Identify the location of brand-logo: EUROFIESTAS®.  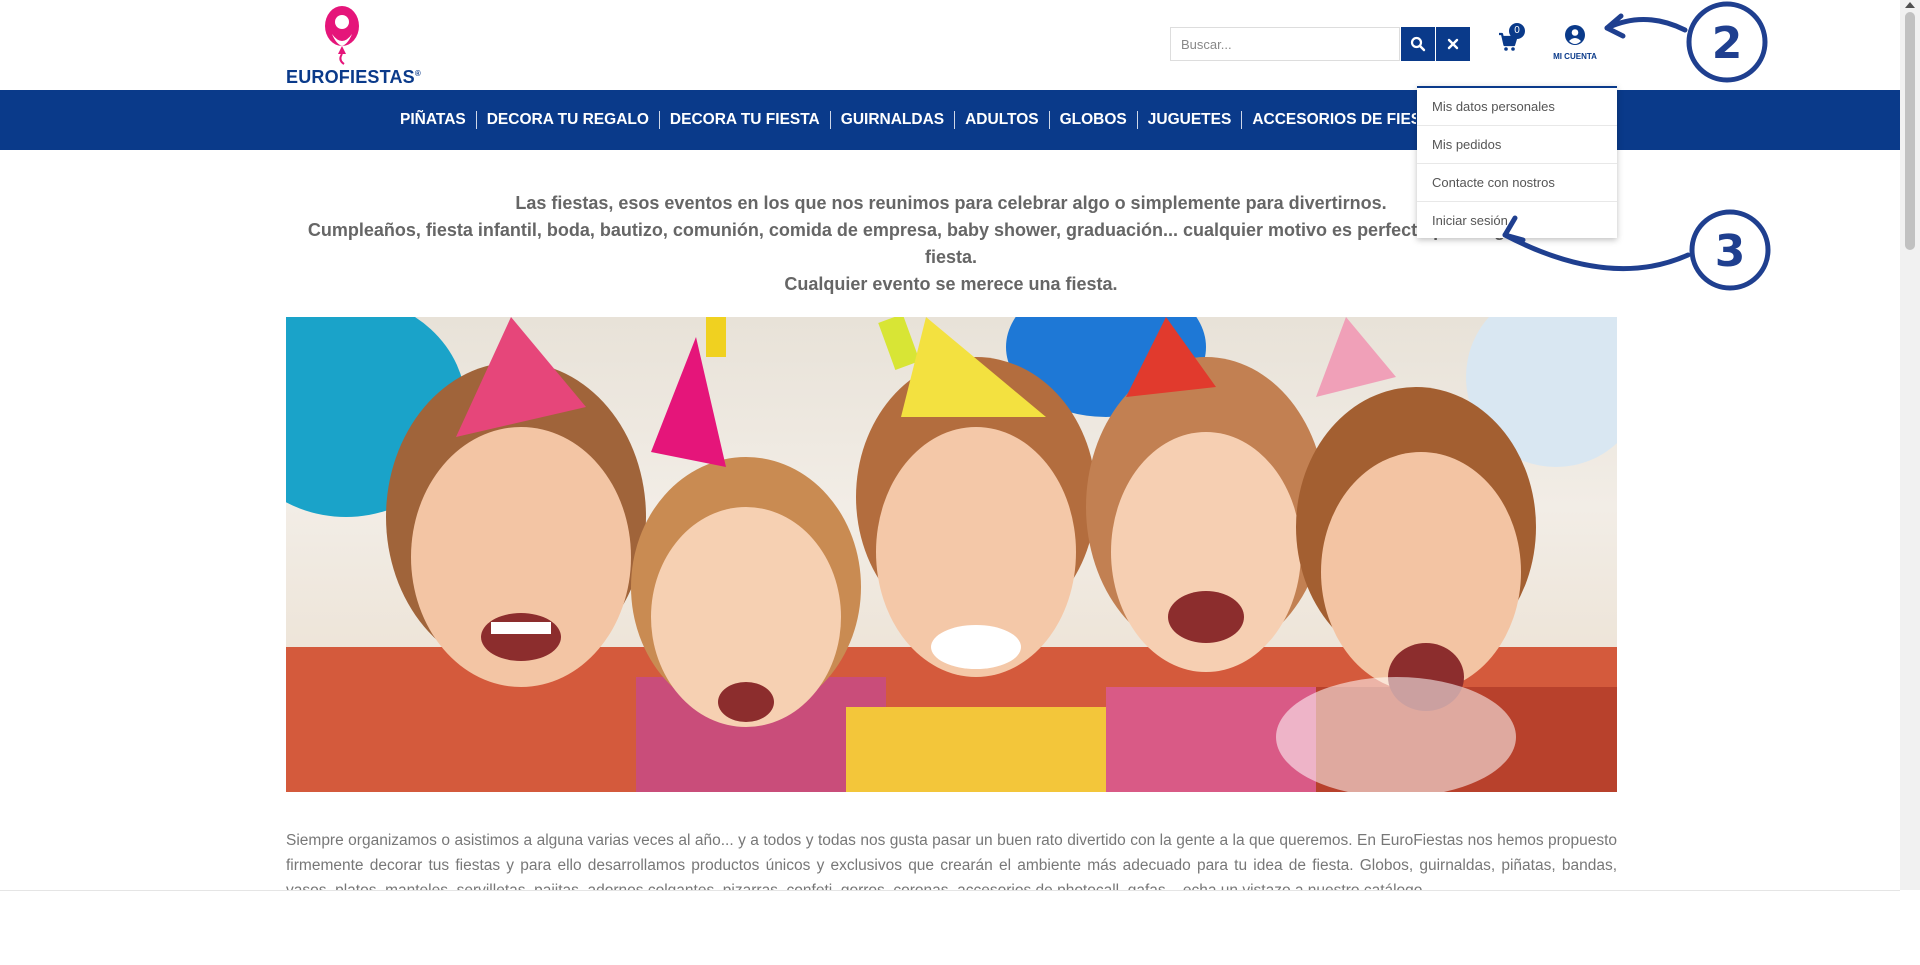
(353, 45).